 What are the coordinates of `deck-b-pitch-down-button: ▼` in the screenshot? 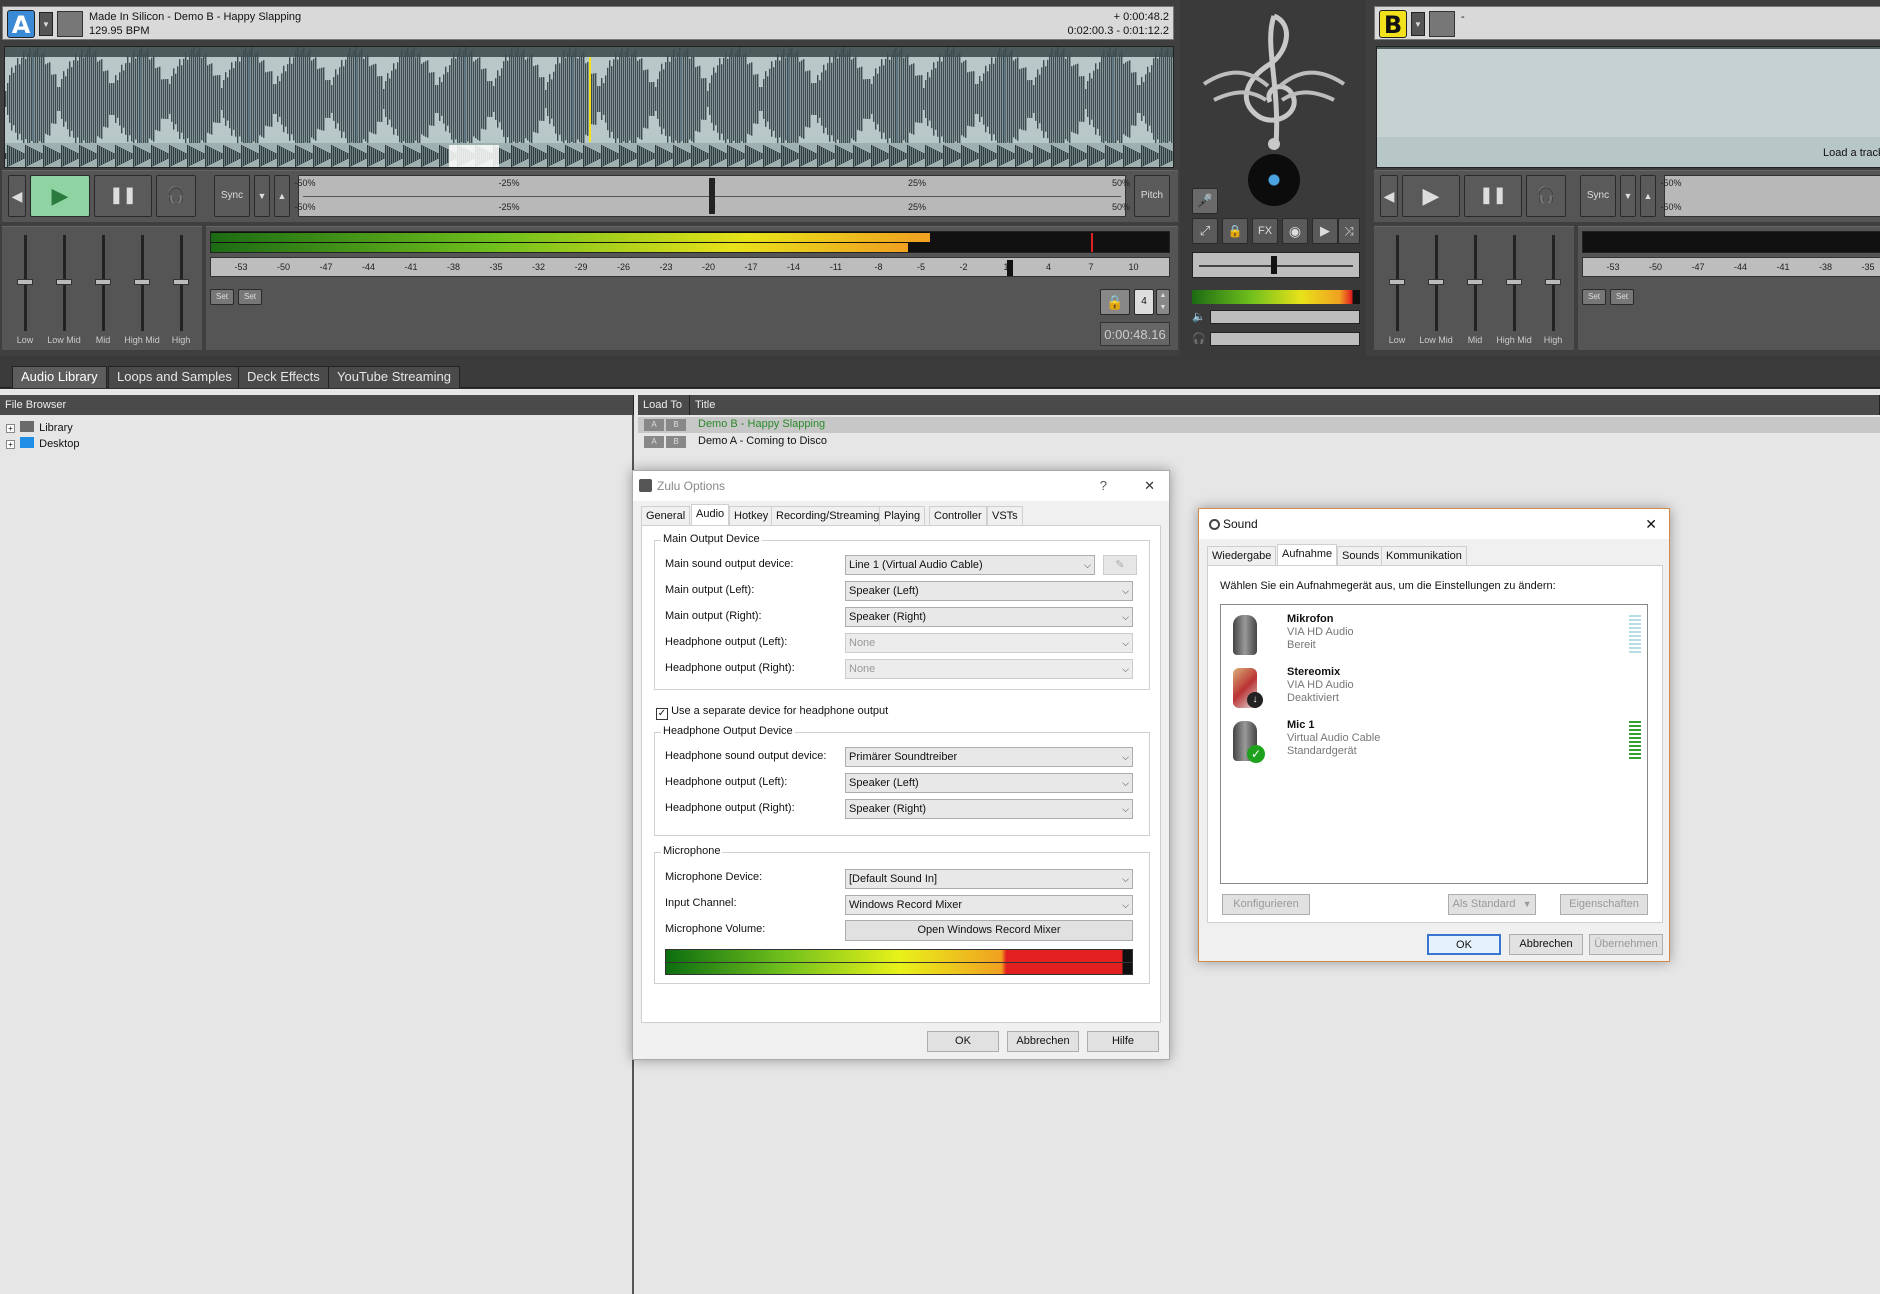 It's located at (1628, 196).